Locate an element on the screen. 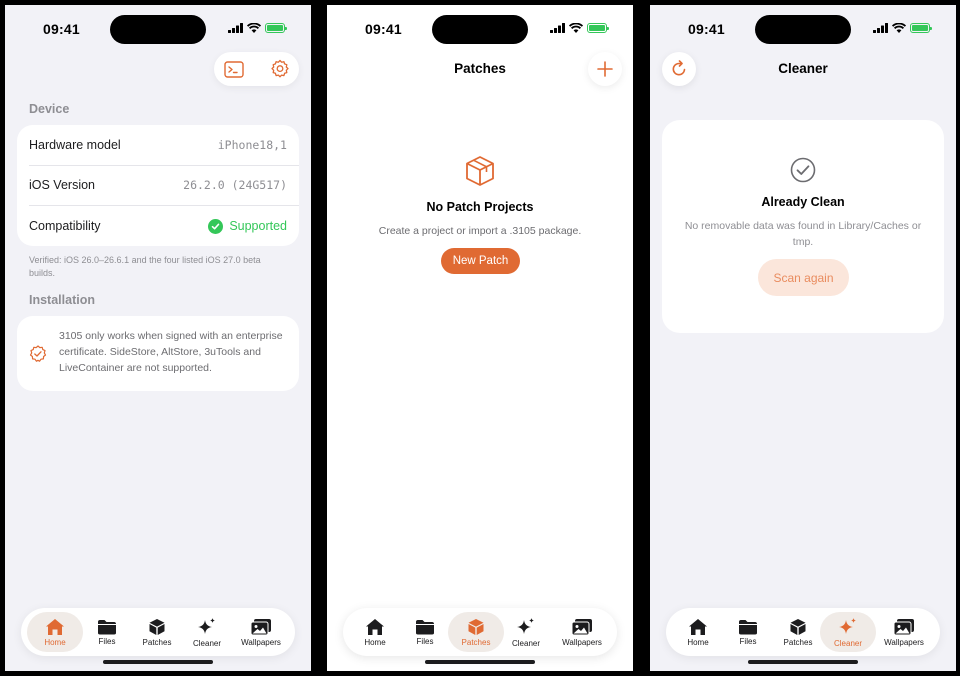 The width and height of the screenshot is (960, 676). row-value: 26.2.0 (24G517) is located at coordinates (235, 185).